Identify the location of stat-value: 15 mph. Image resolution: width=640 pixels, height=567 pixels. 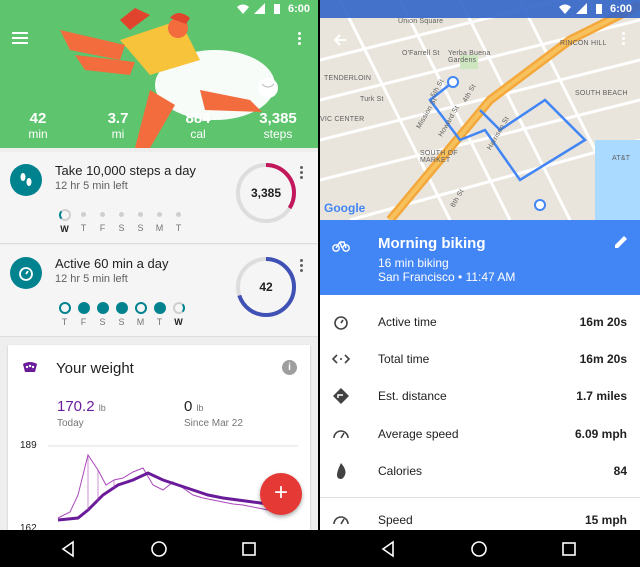
(605, 520).